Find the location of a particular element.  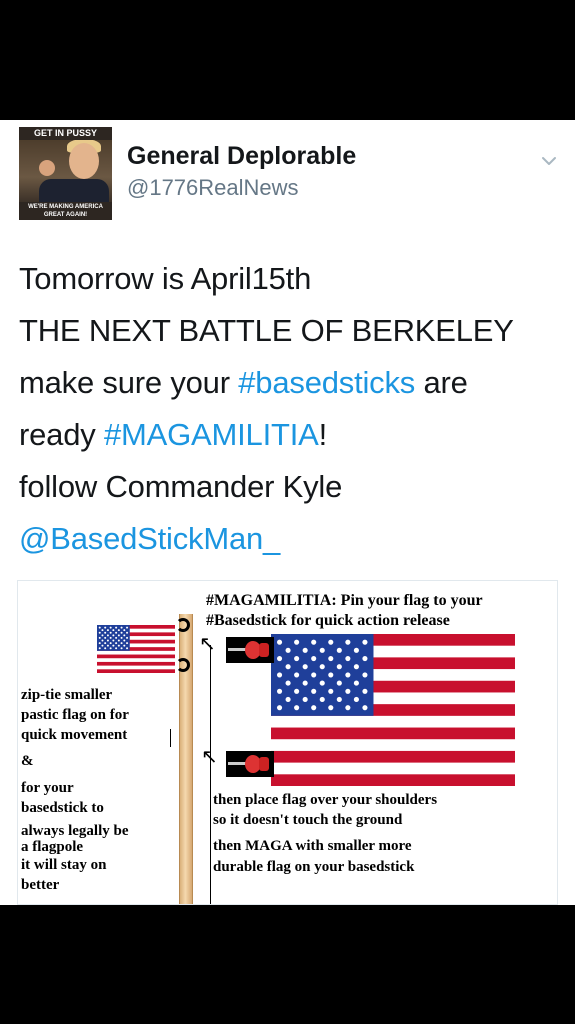

meme-caption: & is located at coordinates (27, 761).